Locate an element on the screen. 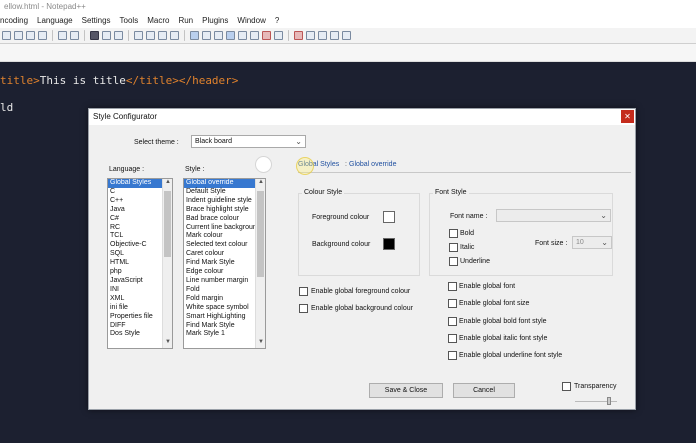  style-list-item: Indent guideline style is located at coordinates (224, 201).